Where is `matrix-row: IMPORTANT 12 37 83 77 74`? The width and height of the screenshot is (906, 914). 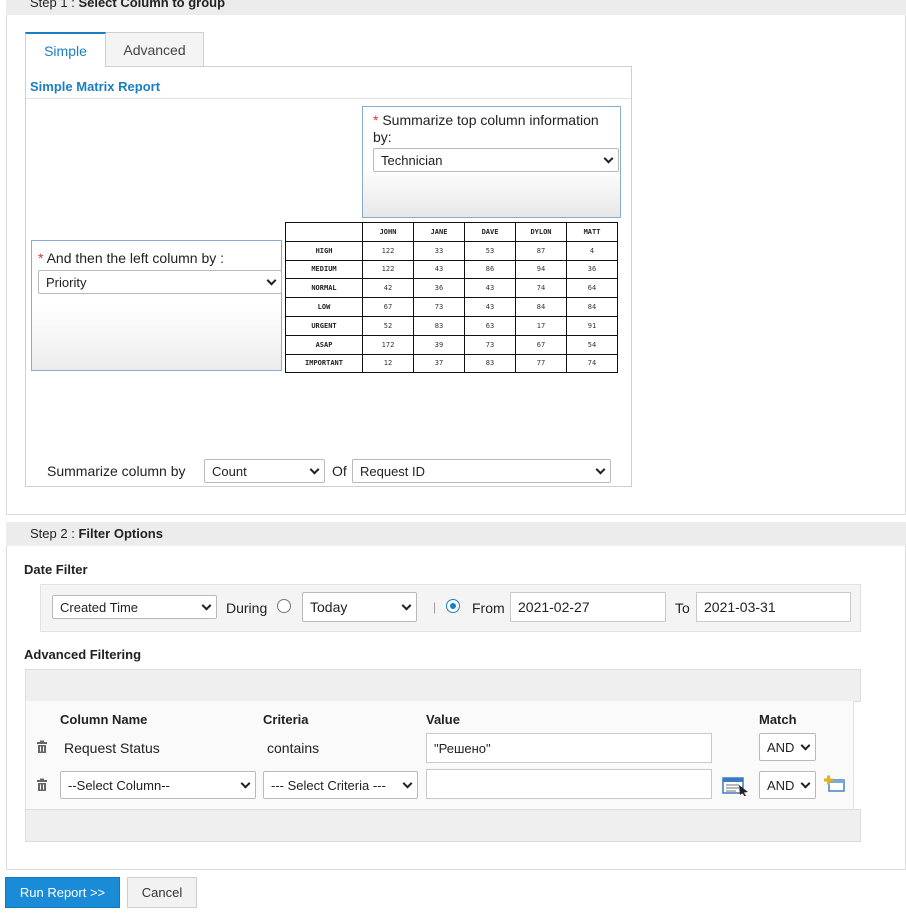 matrix-row: IMPORTANT 12 37 83 77 74 is located at coordinates (451, 363).